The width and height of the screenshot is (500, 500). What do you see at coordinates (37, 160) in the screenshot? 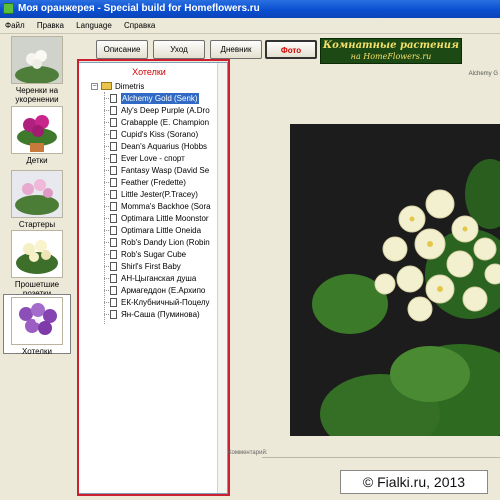
I see `sidebar-item-label: Детки` at bounding box center [37, 160].